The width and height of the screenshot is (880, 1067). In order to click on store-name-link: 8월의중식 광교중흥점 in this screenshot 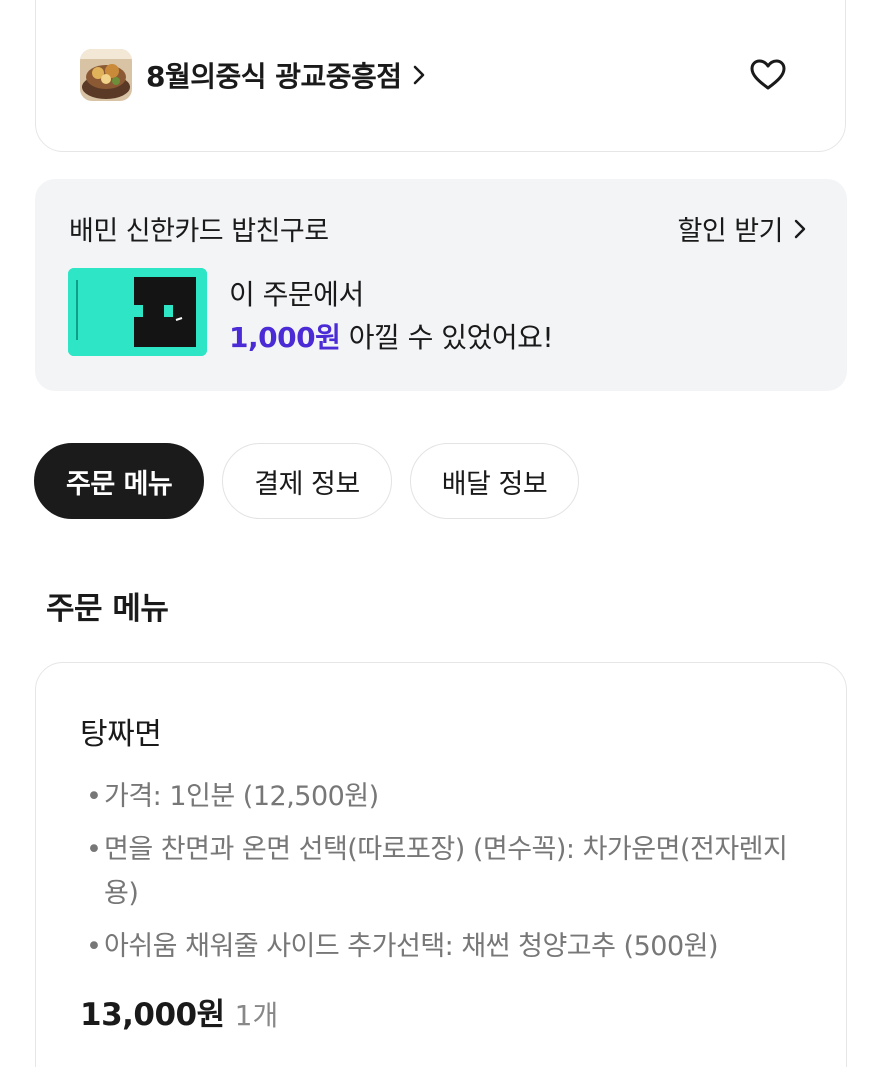, I will do `click(287, 75)`.